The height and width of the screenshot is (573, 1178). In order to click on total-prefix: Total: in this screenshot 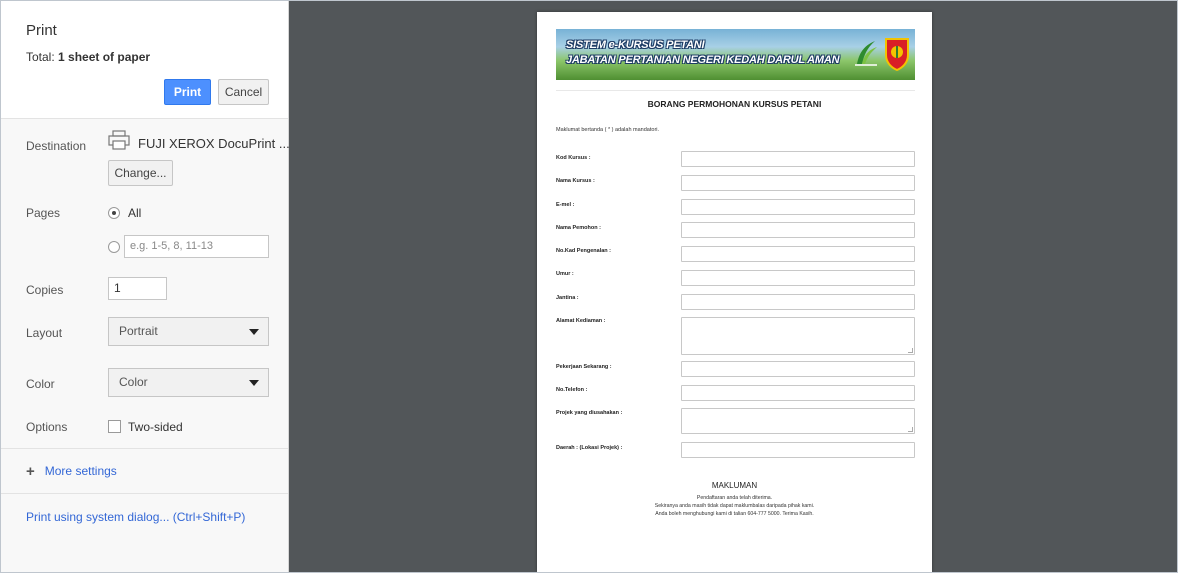, I will do `click(40, 57)`.